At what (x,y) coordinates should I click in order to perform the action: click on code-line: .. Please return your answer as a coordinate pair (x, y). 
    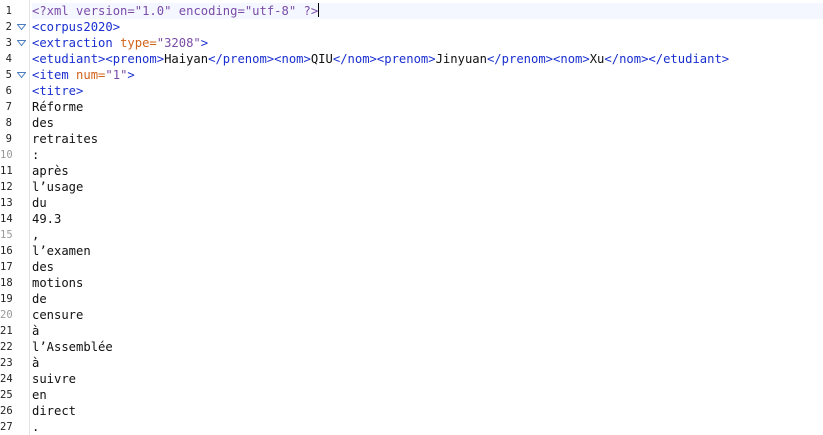
    Looking at the image, I should click on (35, 427).